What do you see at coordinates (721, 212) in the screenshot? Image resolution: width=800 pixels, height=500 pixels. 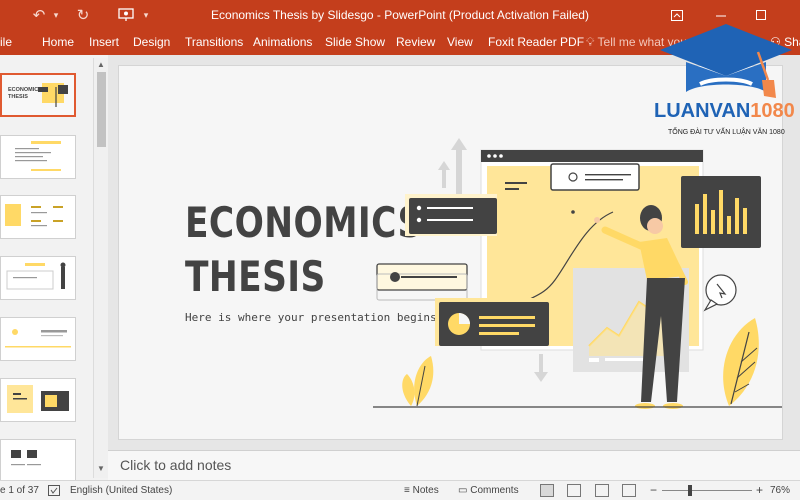 I see `bar-chart-card` at bounding box center [721, 212].